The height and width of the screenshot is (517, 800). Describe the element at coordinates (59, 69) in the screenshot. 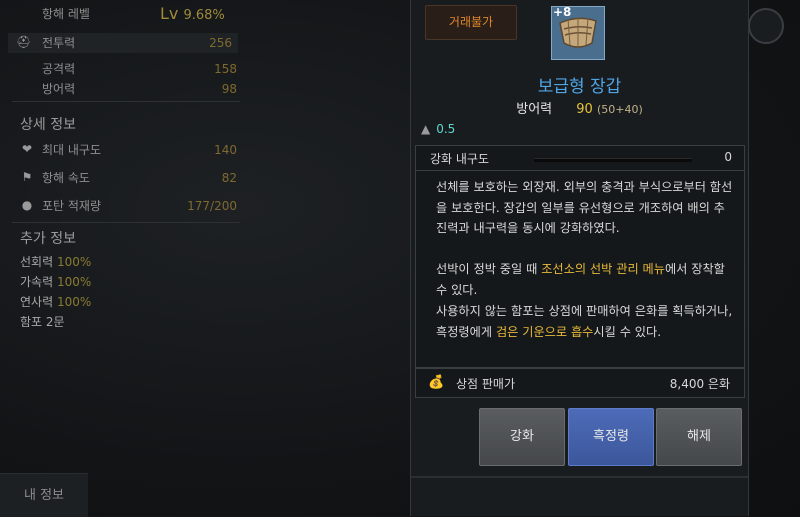

I see `stat-label: 공격력` at that location.